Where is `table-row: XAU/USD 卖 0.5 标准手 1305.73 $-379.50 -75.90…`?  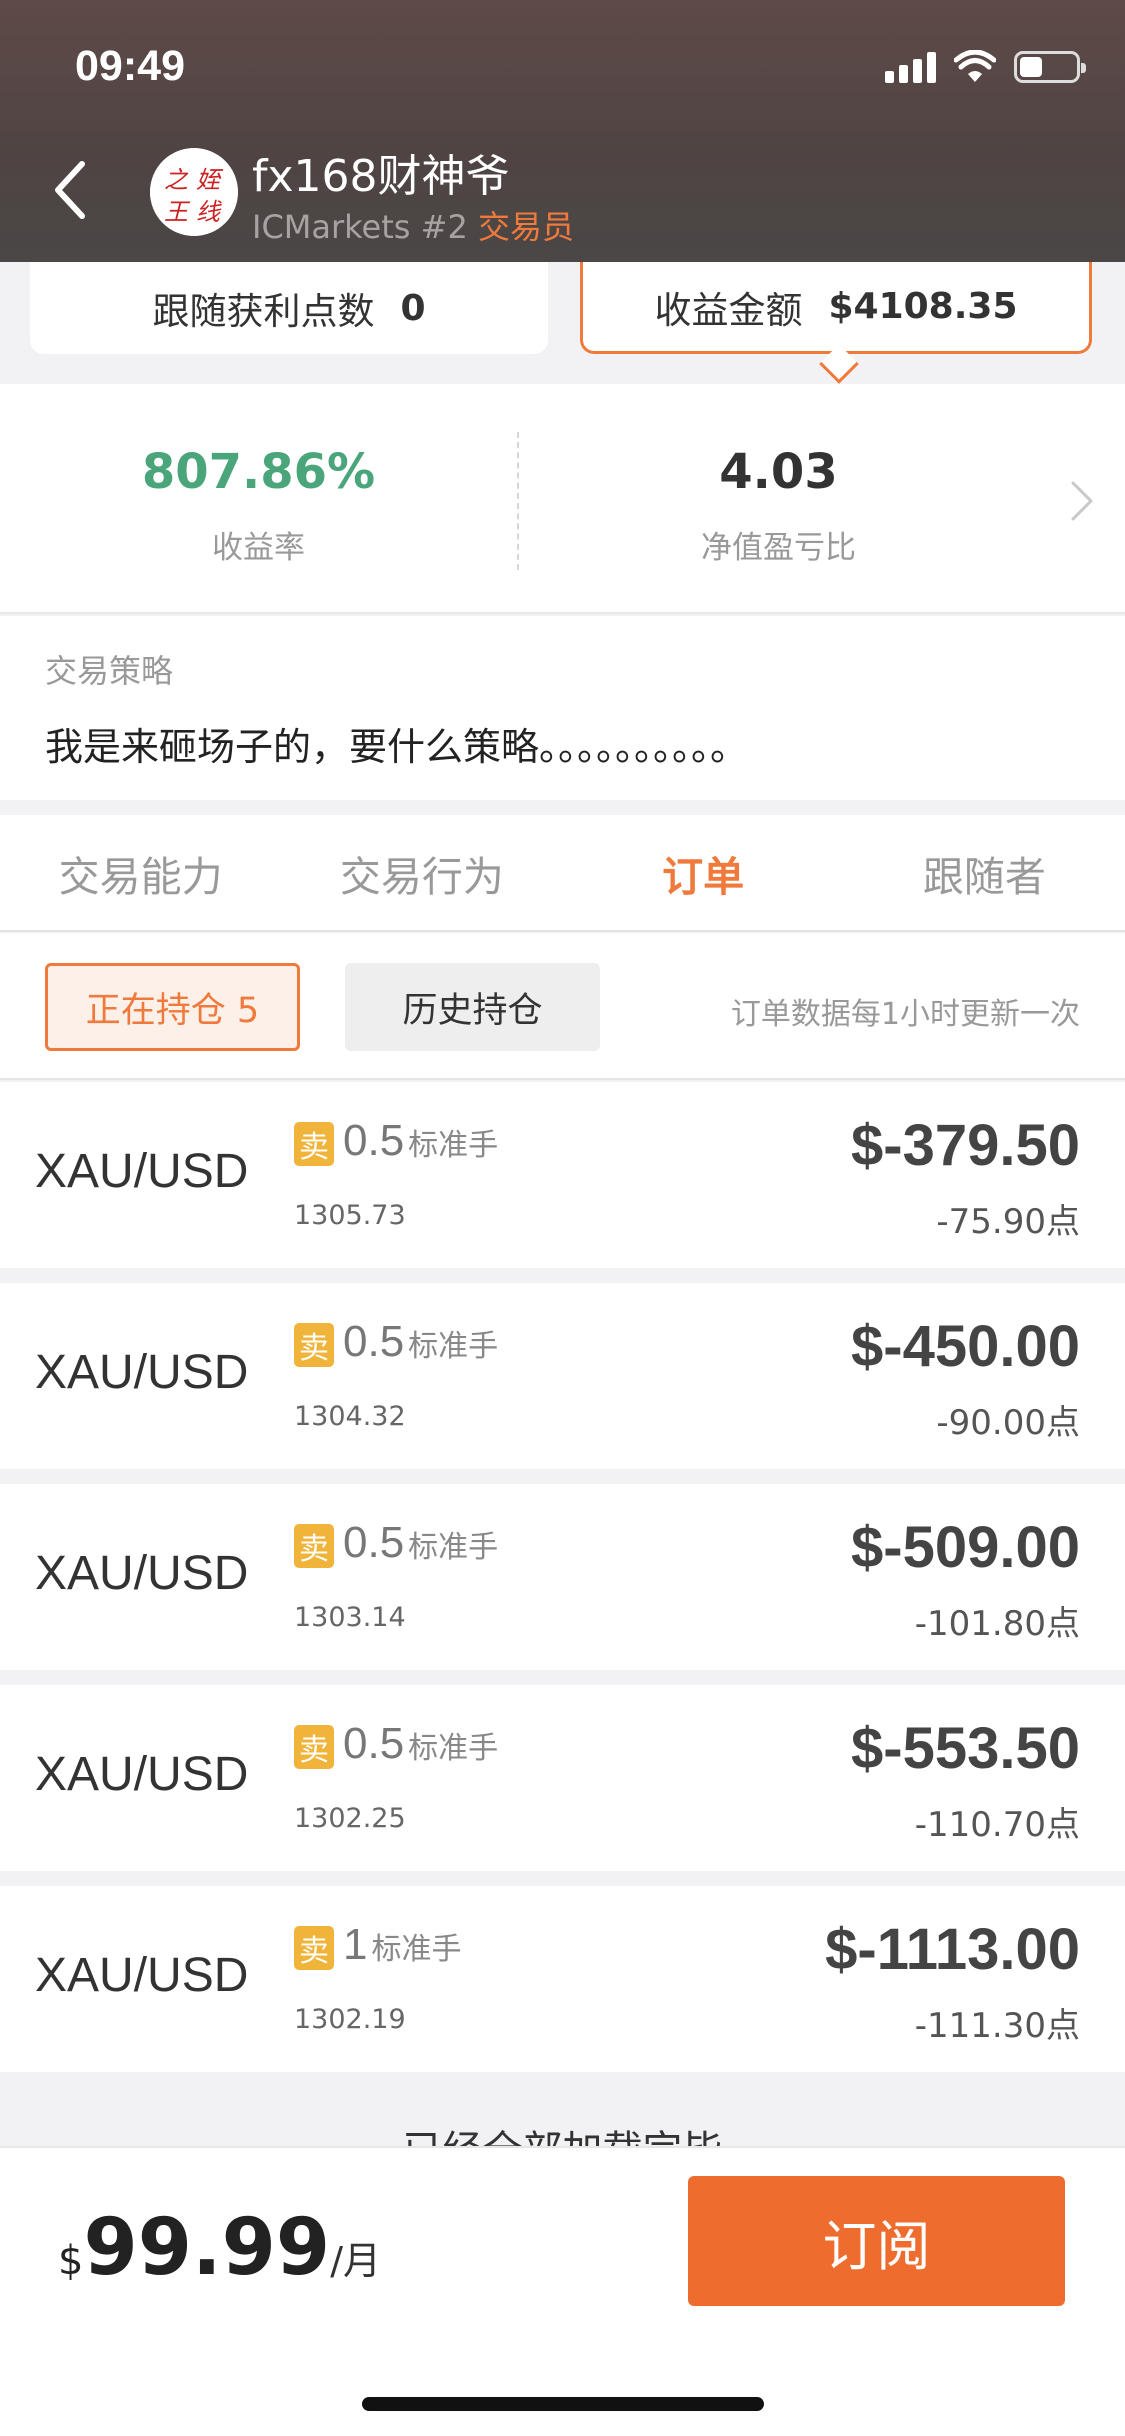 table-row: XAU/USD 卖 0.5 标准手 1305.73 $-379.50 -75.90… is located at coordinates (562, 1175).